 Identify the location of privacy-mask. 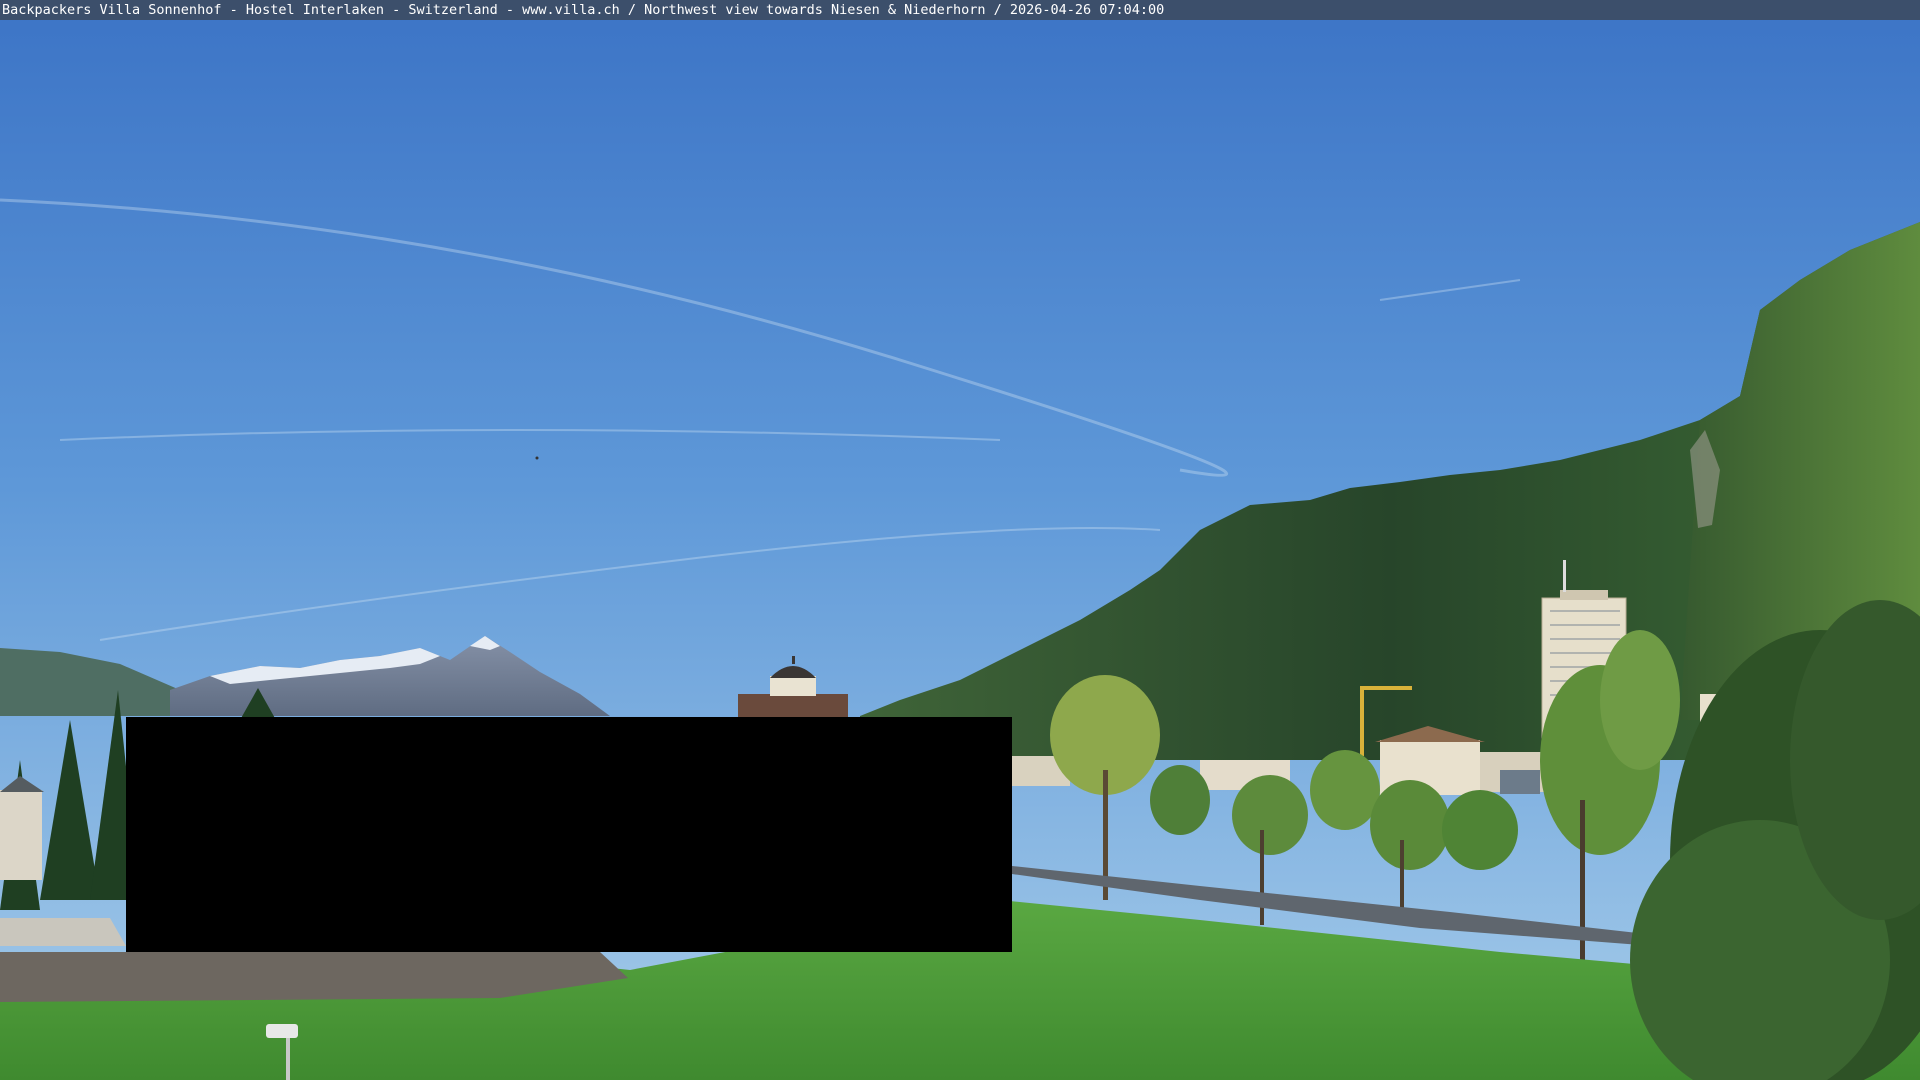
(569, 834).